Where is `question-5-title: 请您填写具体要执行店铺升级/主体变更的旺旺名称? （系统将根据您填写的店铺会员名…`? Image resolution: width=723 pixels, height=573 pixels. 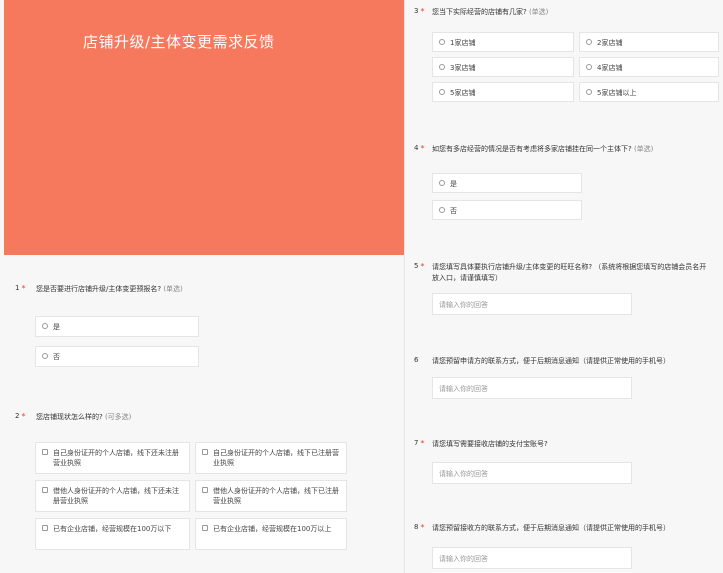 question-5-title: 请您填写具体要执行店铺升级/主体变更的旺旺名称? （系统将根据您填写的店铺会员名… is located at coordinates (572, 273).